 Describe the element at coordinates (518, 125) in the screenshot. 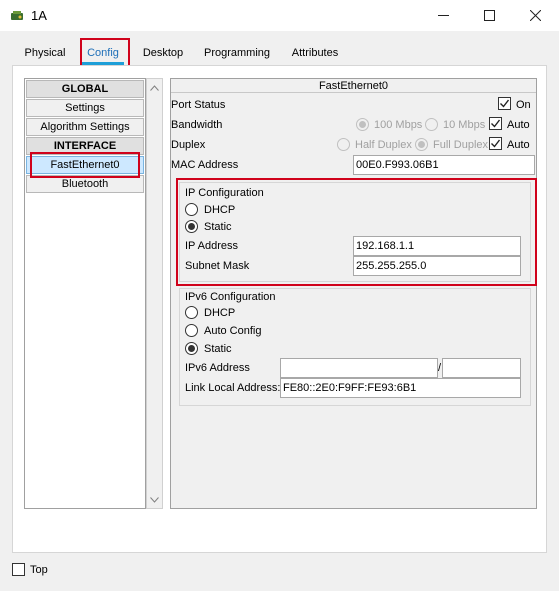

I see `bandwidth-auto-label: Auto` at that location.